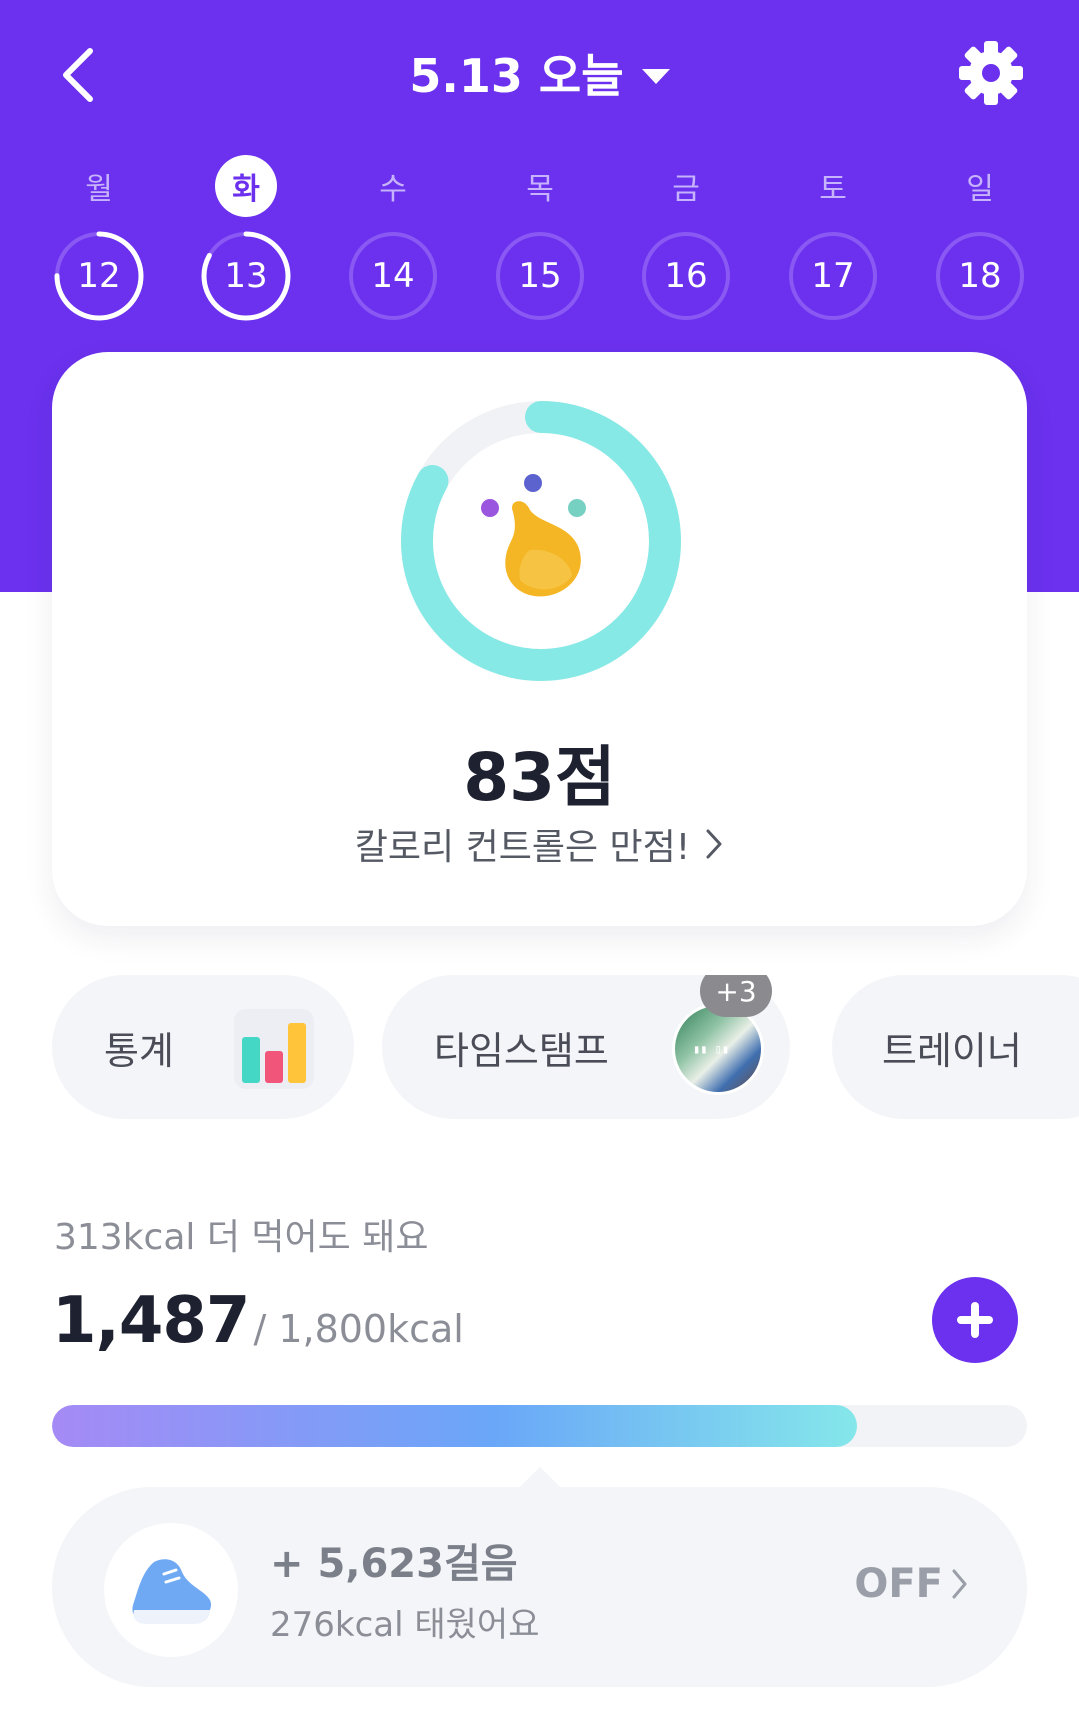 The width and height of the screenshot is (1079, 1709). I want to click on stats-chip: 통계, so click(203, 1047).